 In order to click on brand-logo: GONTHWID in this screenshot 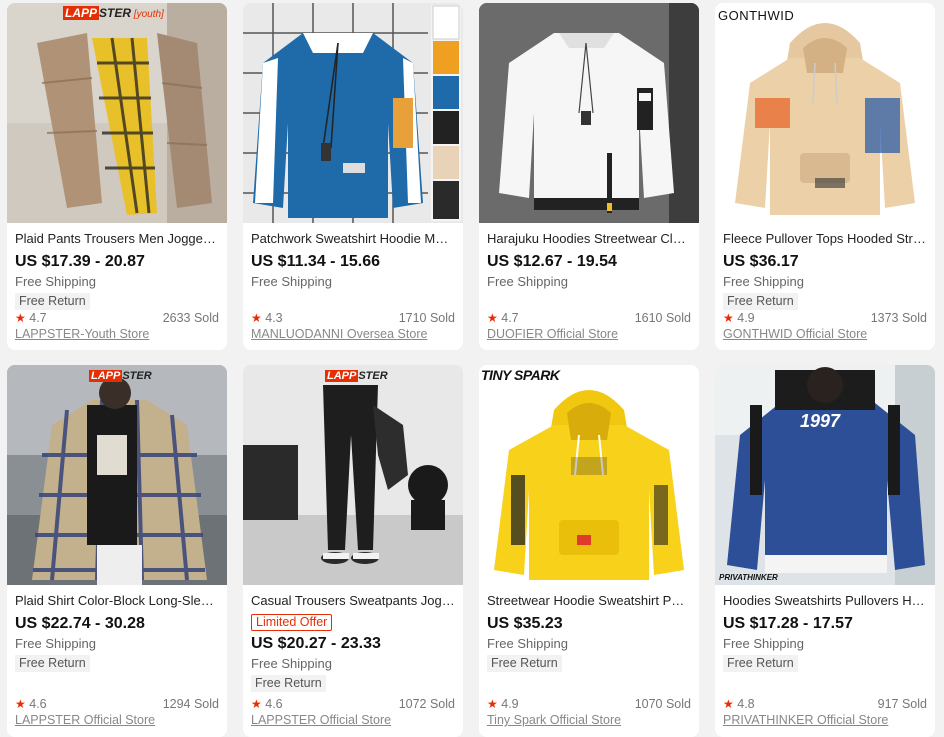, I will do `click(756, 15)`.